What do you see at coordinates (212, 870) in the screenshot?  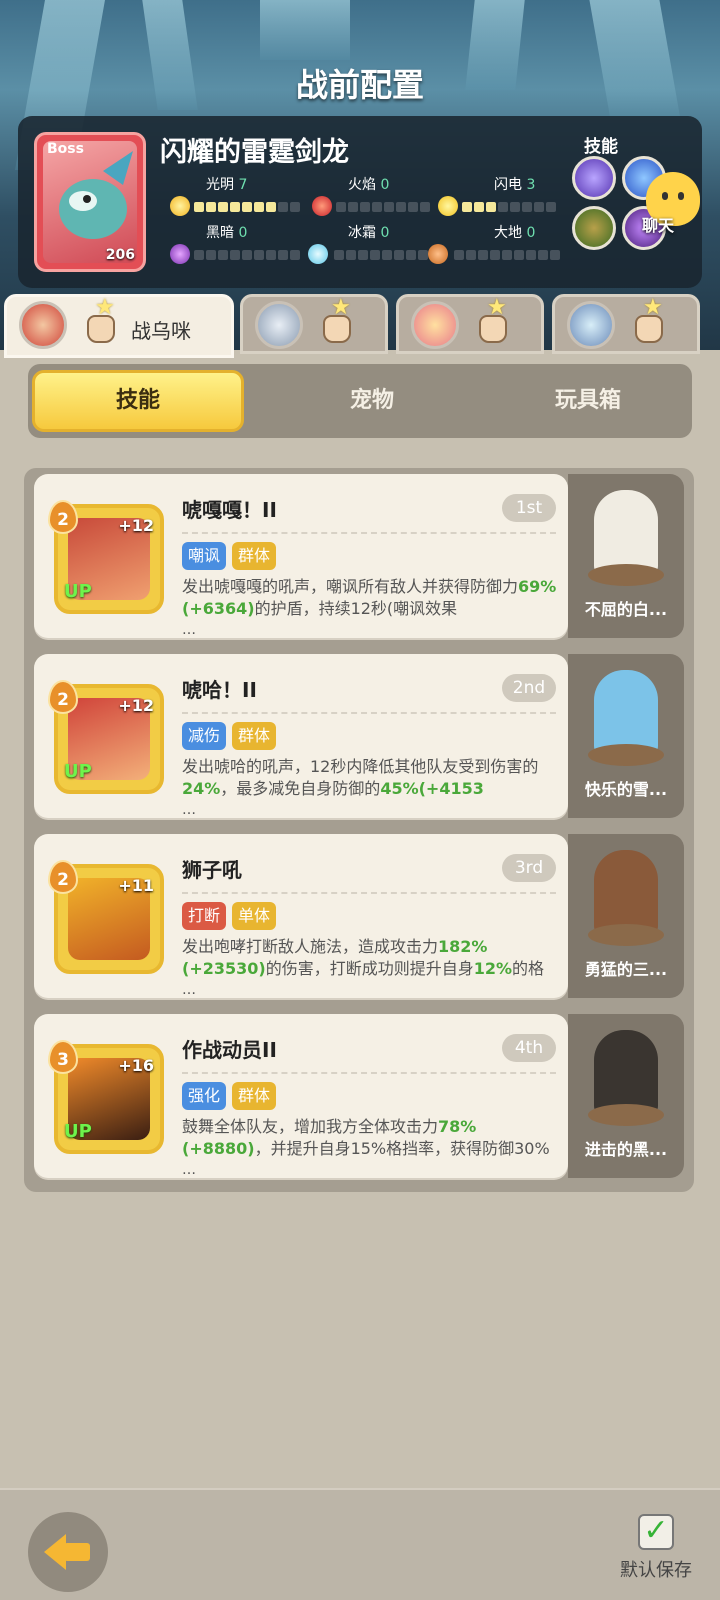 I see `skill-name: 狮子吼` at bounding box center [212, 870].